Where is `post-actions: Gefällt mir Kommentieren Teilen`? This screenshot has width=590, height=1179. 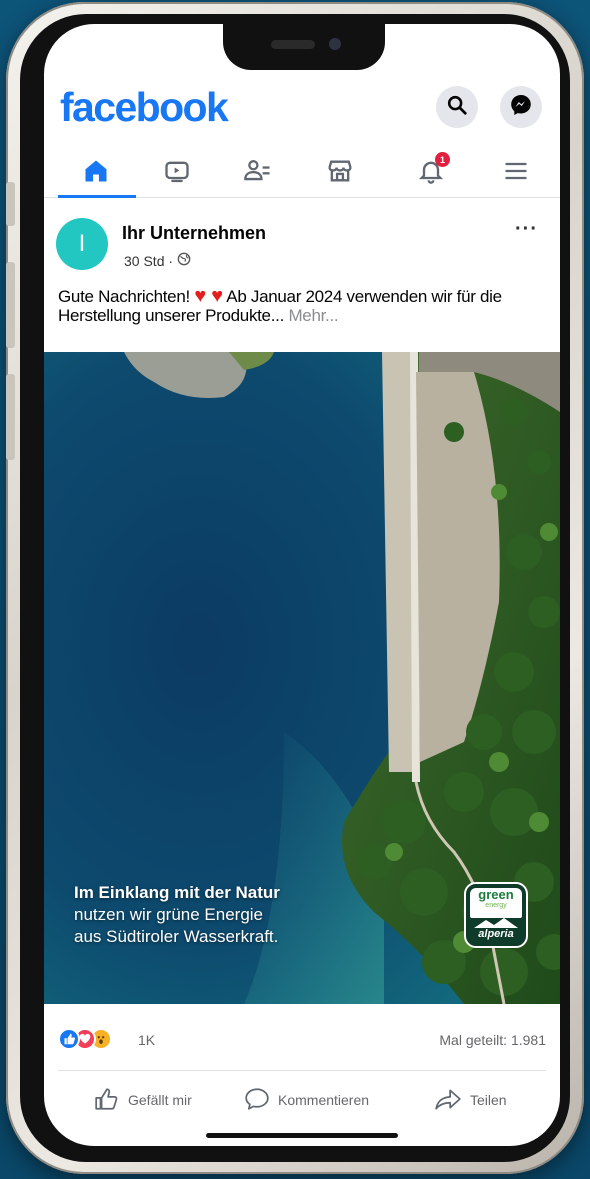
post-actions: Gefällt mir Kommentieren Teilen is located at coordinates (302, 1102).